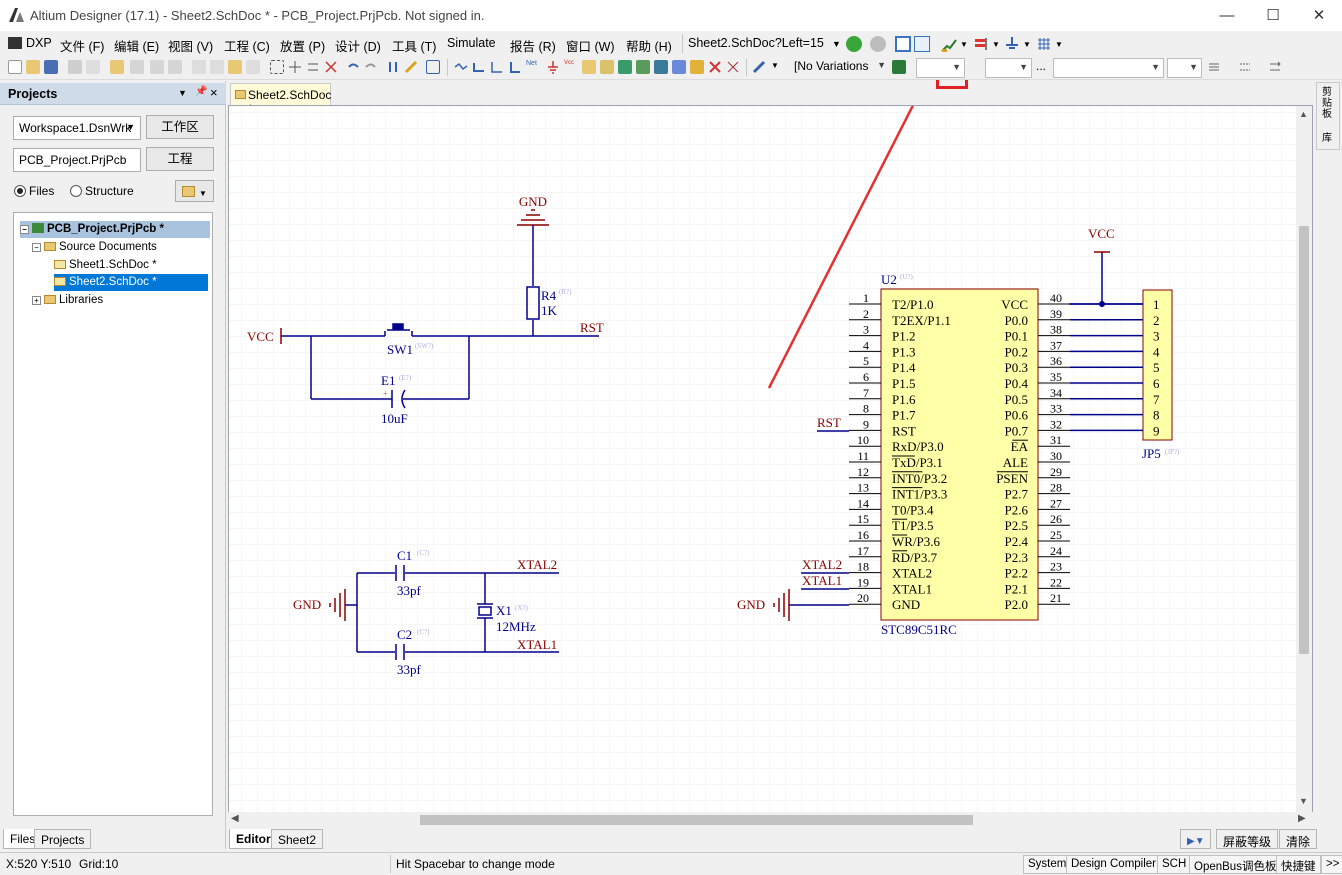  I want to click on copy-icon, so click(217, 67).